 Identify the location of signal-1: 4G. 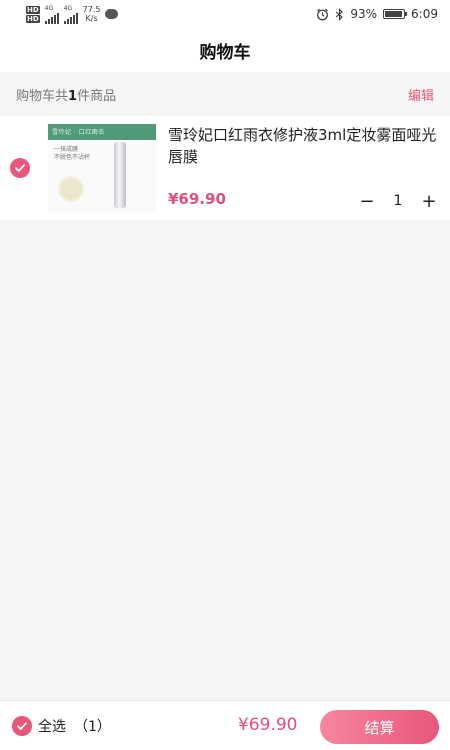
(51, 14).